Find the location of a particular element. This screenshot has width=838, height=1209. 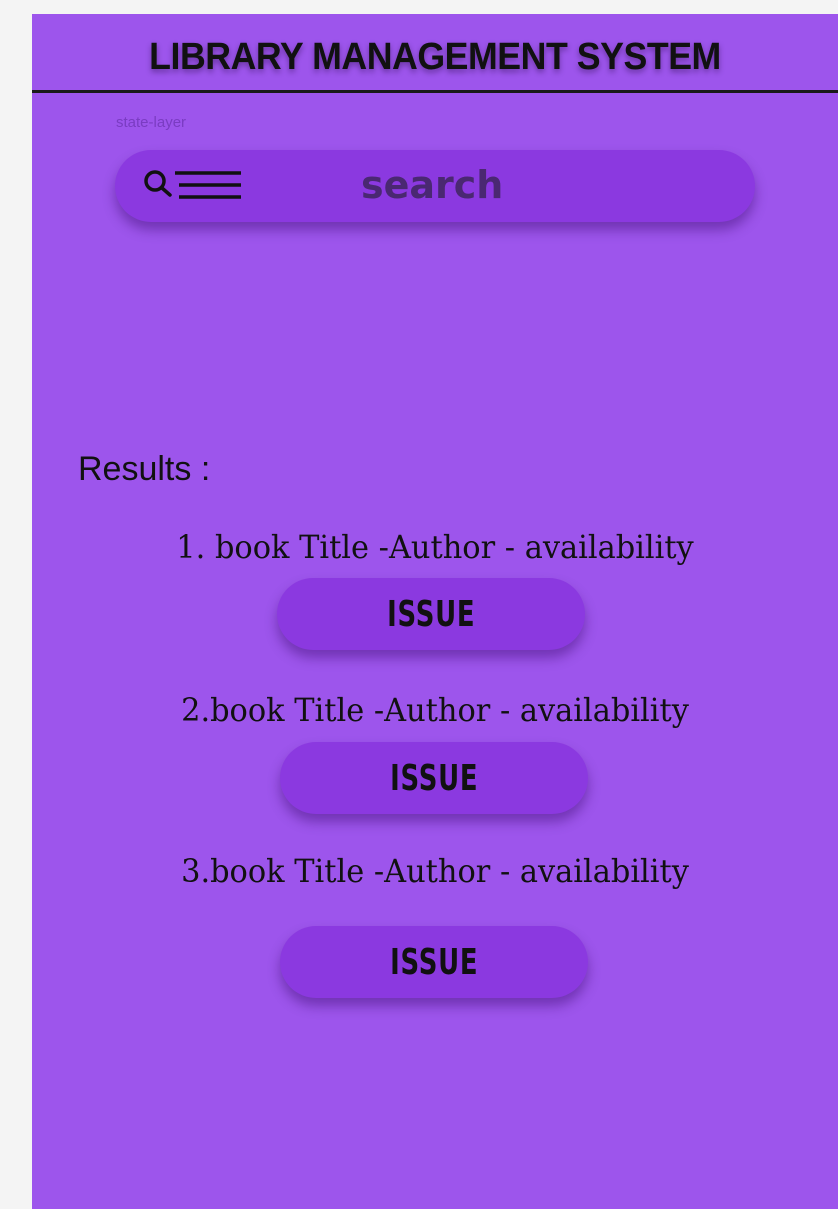

result-item-1: 1. book Title -Author - availability is located at coordinates (435, 547).